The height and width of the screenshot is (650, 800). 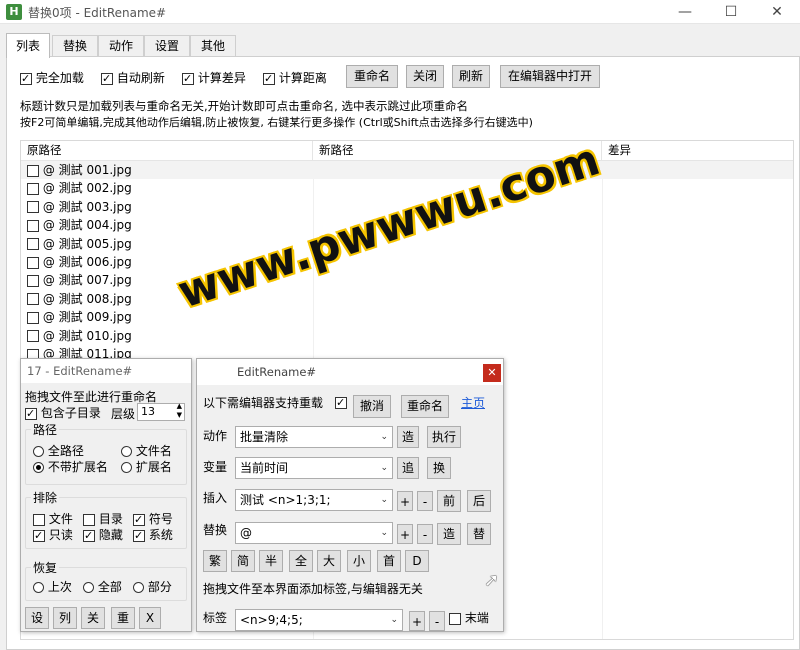 What do you see at coordinates (777, 12) in the screenshot?
I see `close-window-button: ✕` at bounding box center [777, 12].